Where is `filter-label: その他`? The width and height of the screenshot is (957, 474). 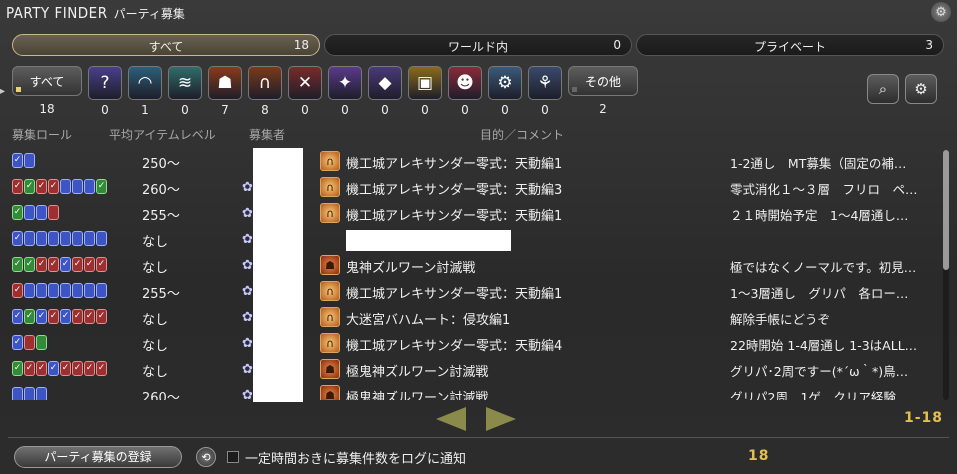
filter-label: その他 is located at coordinates (603, 81).